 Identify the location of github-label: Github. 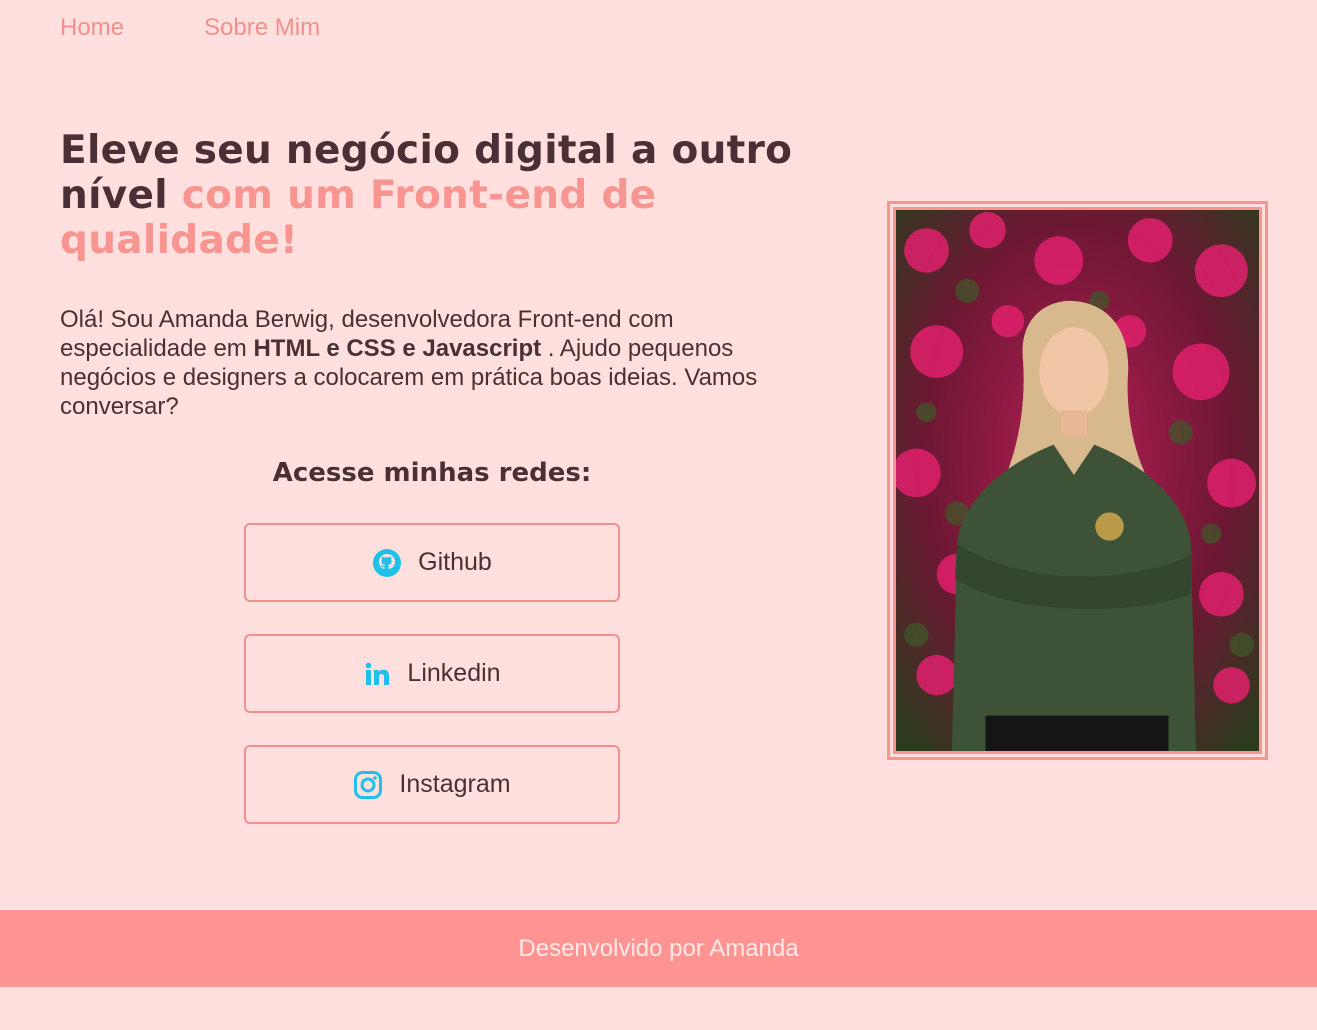
(455, 562).